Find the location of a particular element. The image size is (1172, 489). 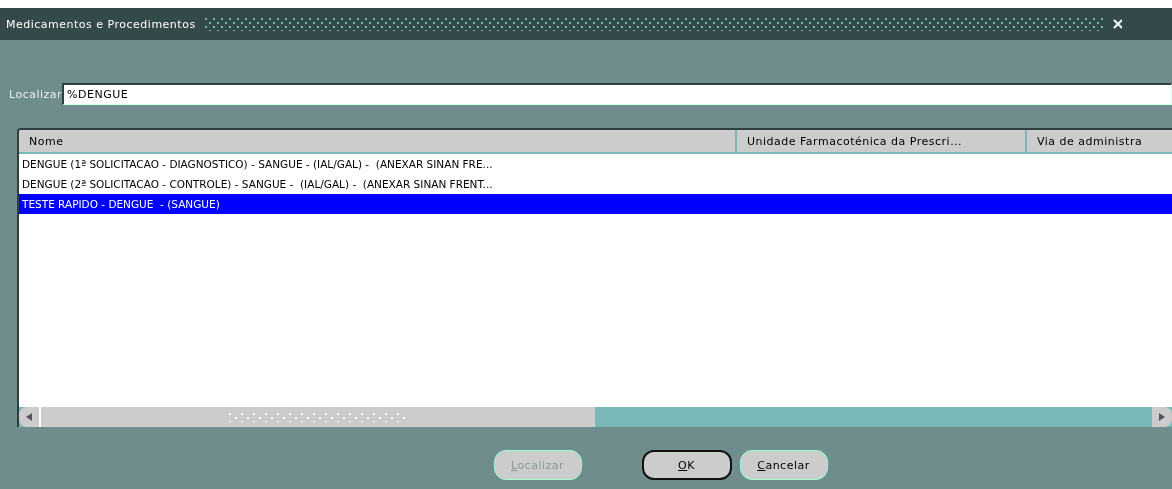

close-icon is located at coordinates (1116, 24).